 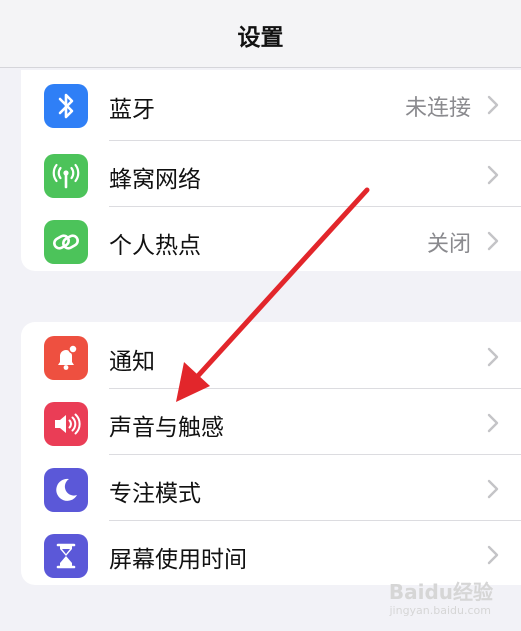 I want to click on hourglass-icon, so click(x=66, y=556).